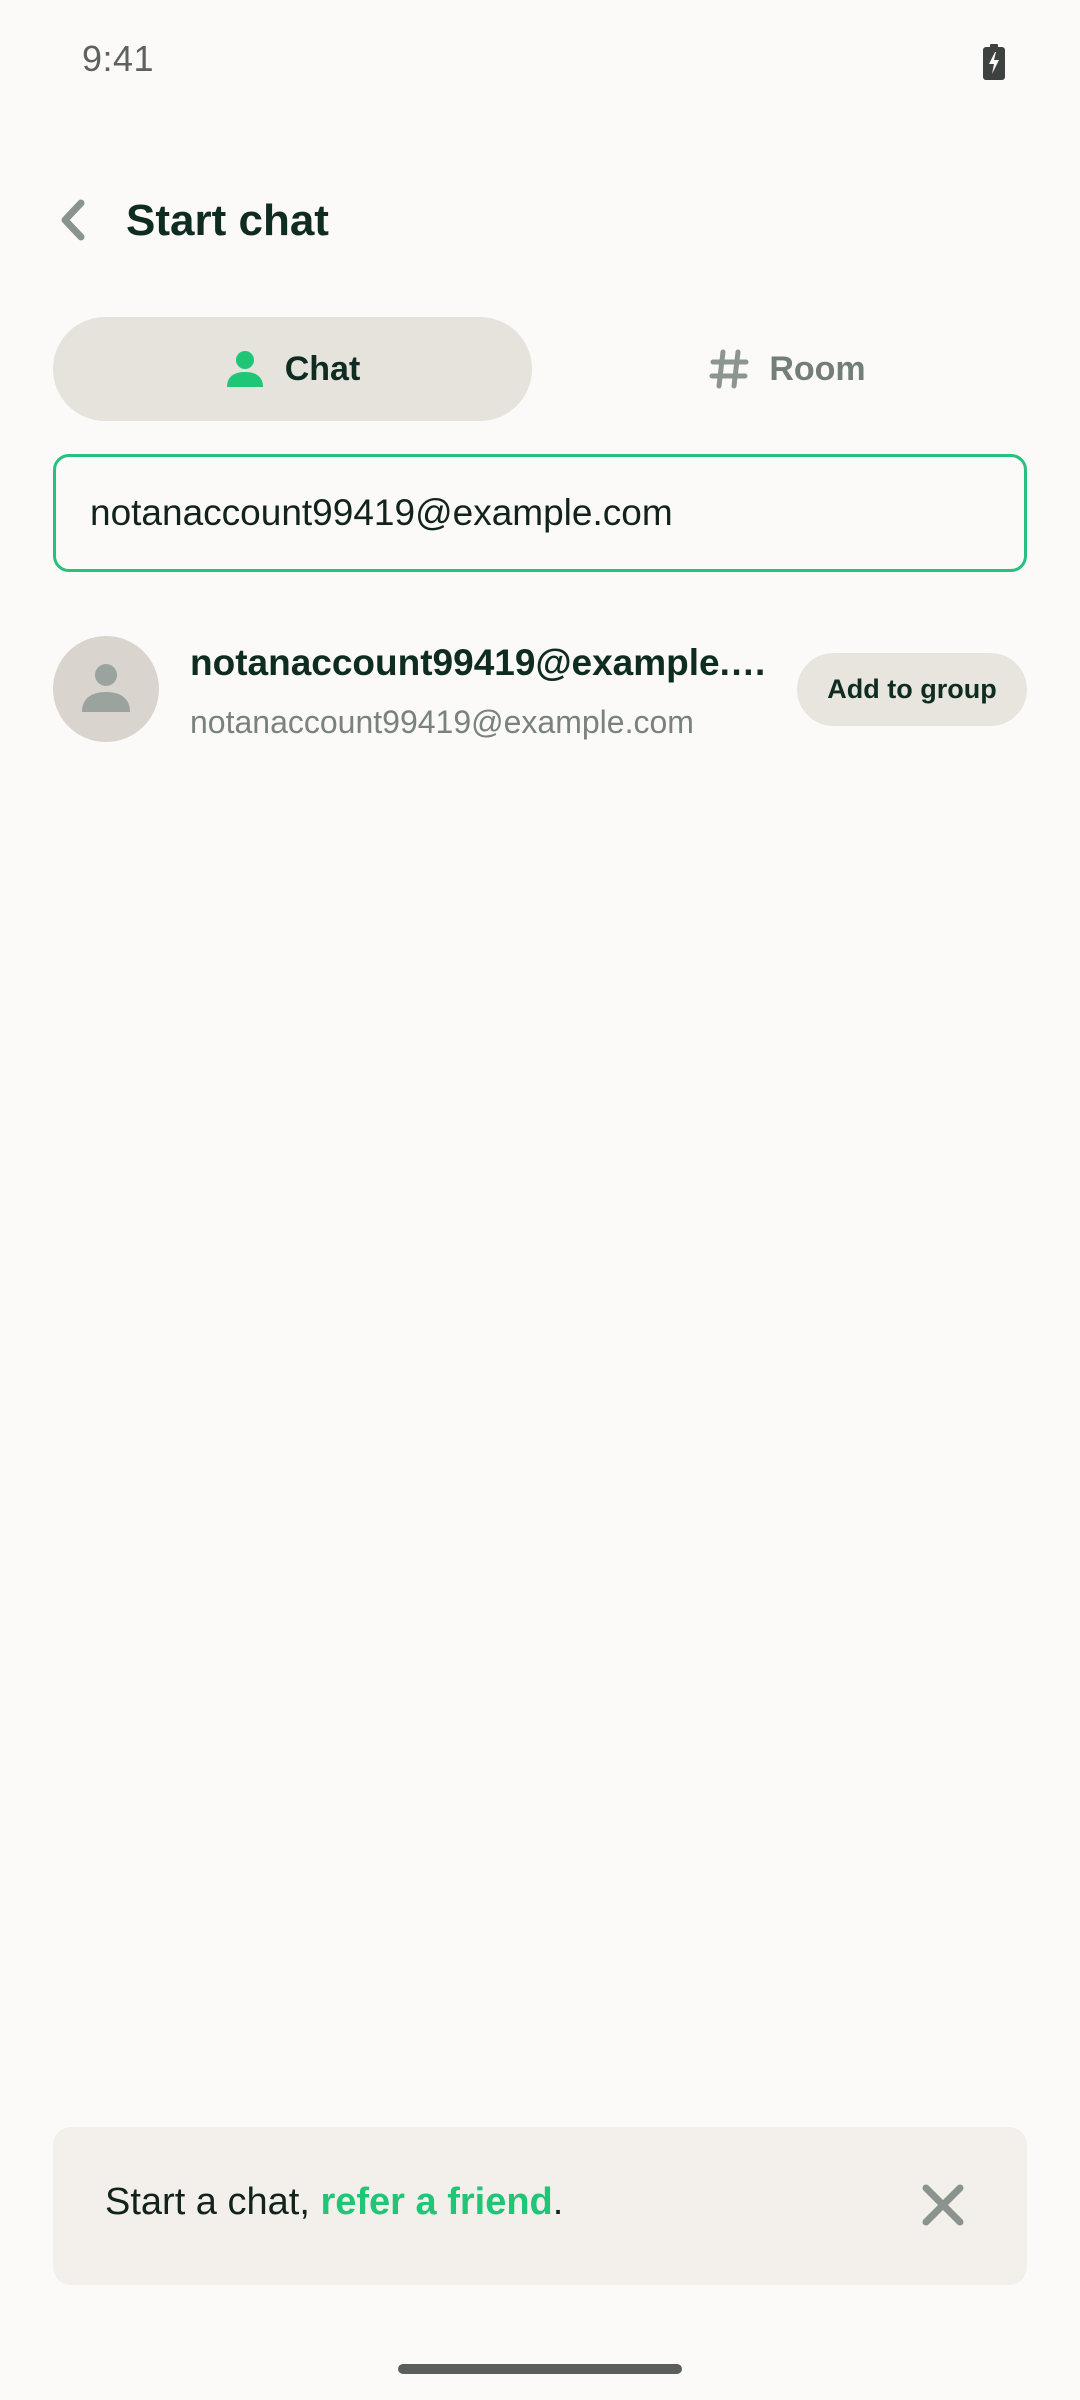  Describe the element at coordinates (912, 689) in the screenshot. I see `add-to-group-button: Add to group` at that location.